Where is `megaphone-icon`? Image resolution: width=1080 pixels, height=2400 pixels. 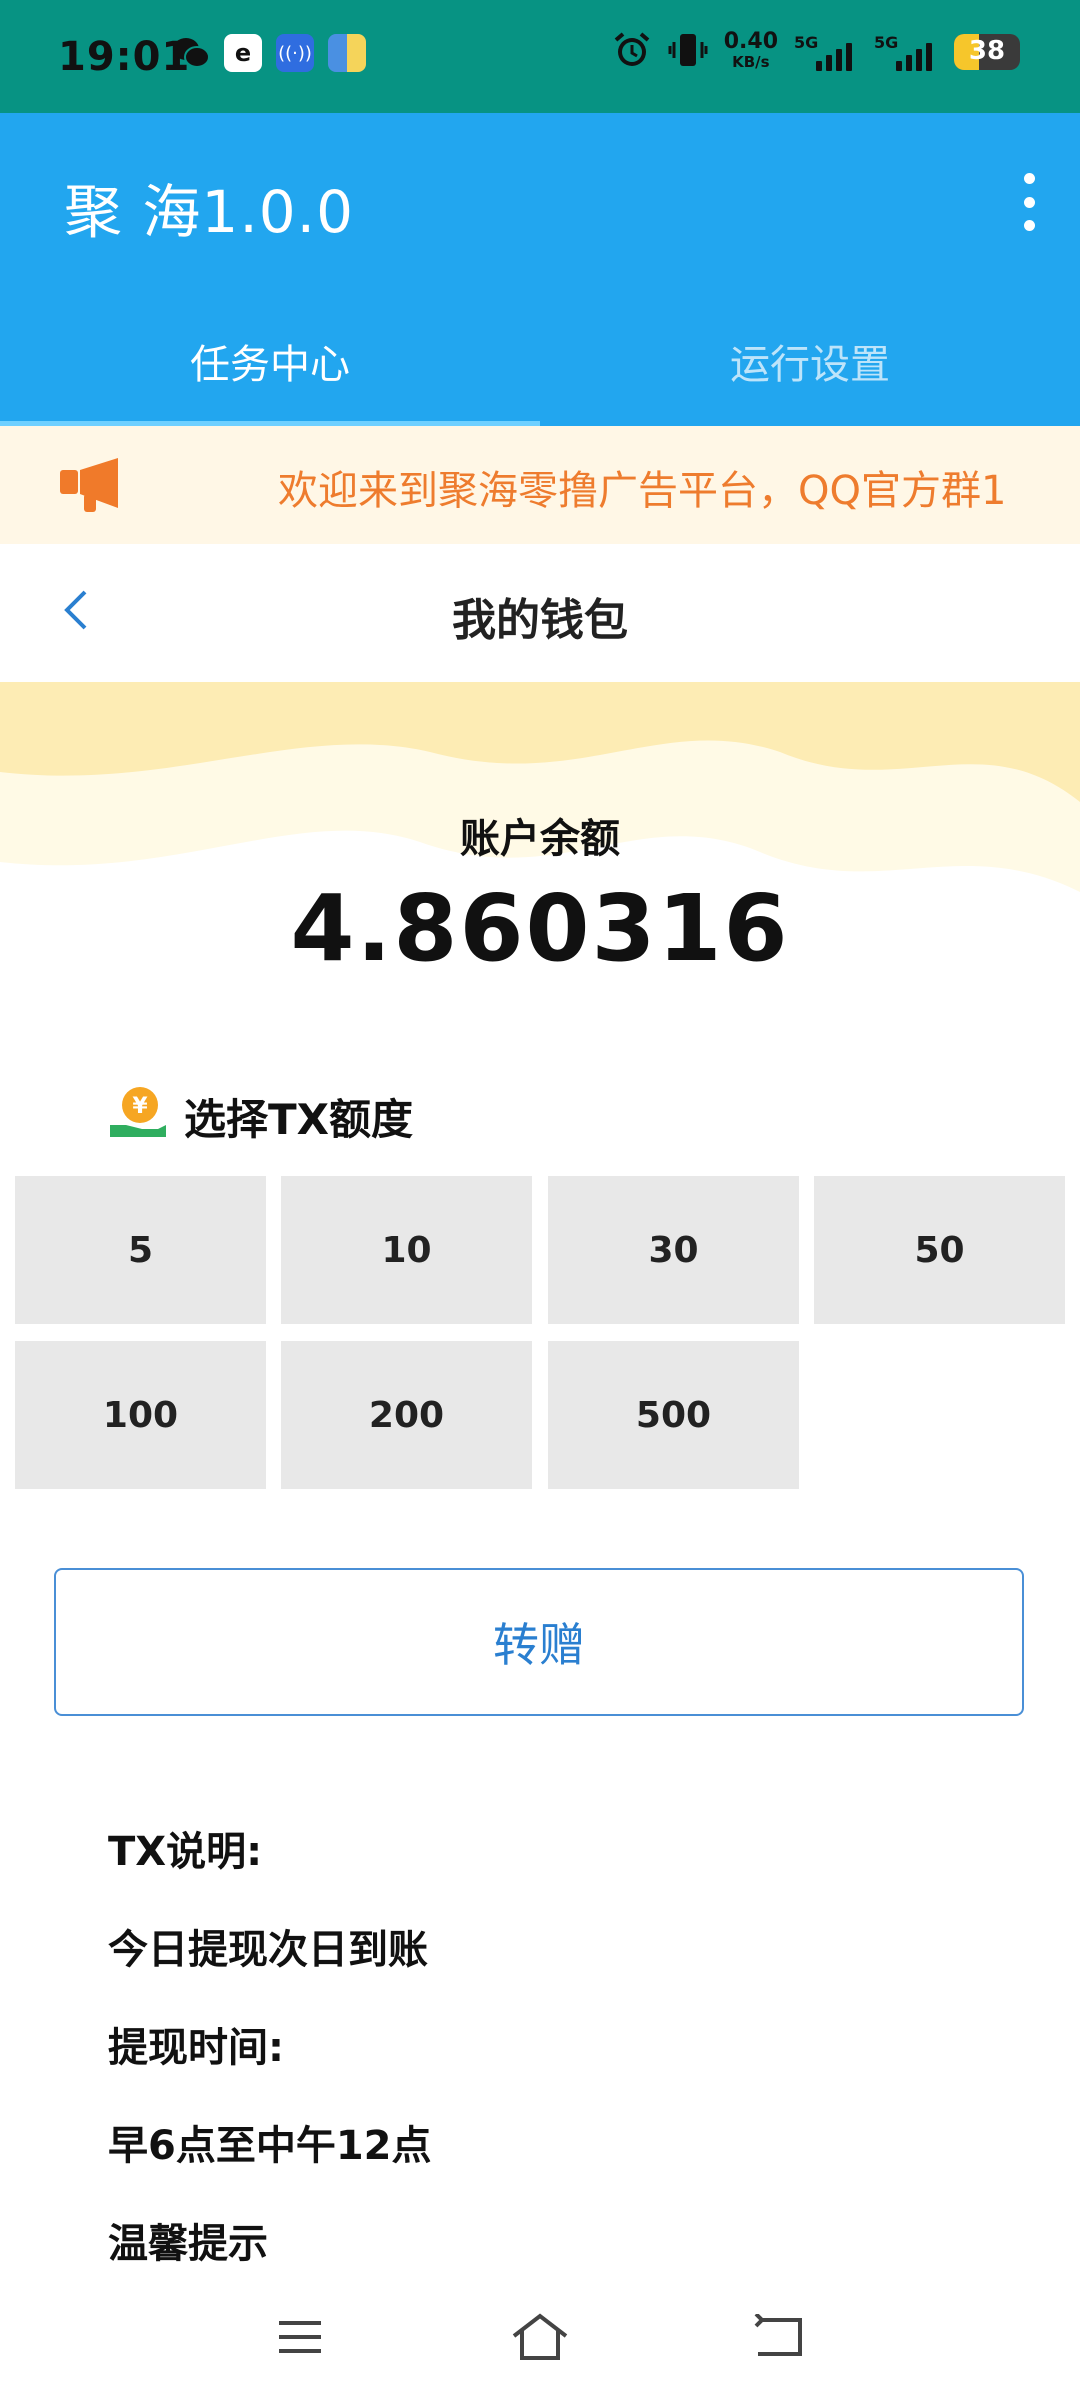 megaphone-icon is located at coordinates (93, 485).